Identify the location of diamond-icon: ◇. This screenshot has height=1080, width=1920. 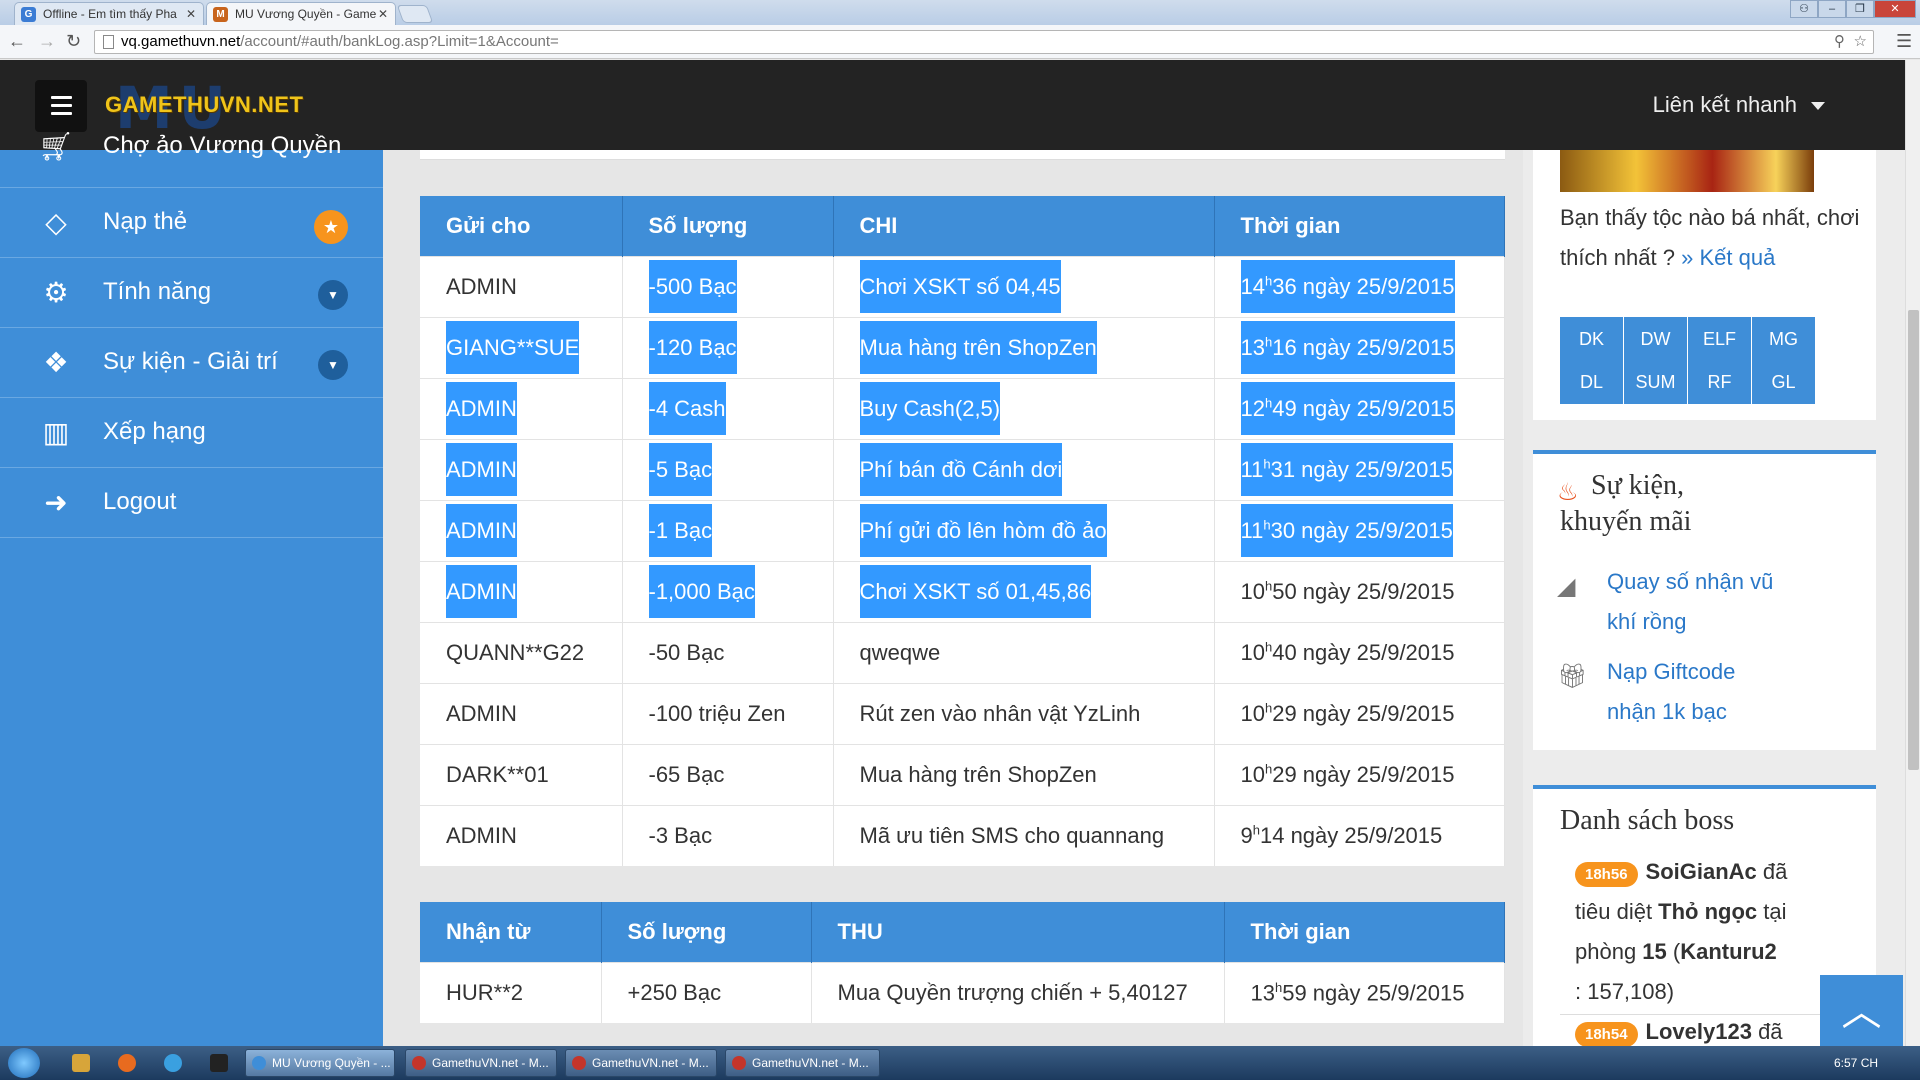
(56, 222).